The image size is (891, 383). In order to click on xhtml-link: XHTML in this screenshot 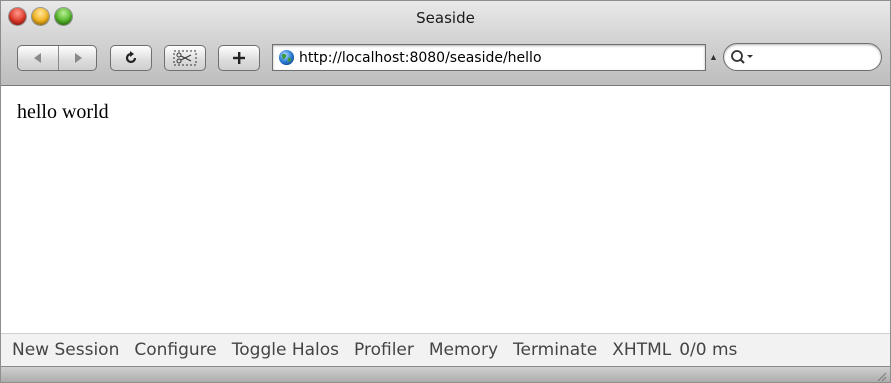, I will do `click(641, 350)`.